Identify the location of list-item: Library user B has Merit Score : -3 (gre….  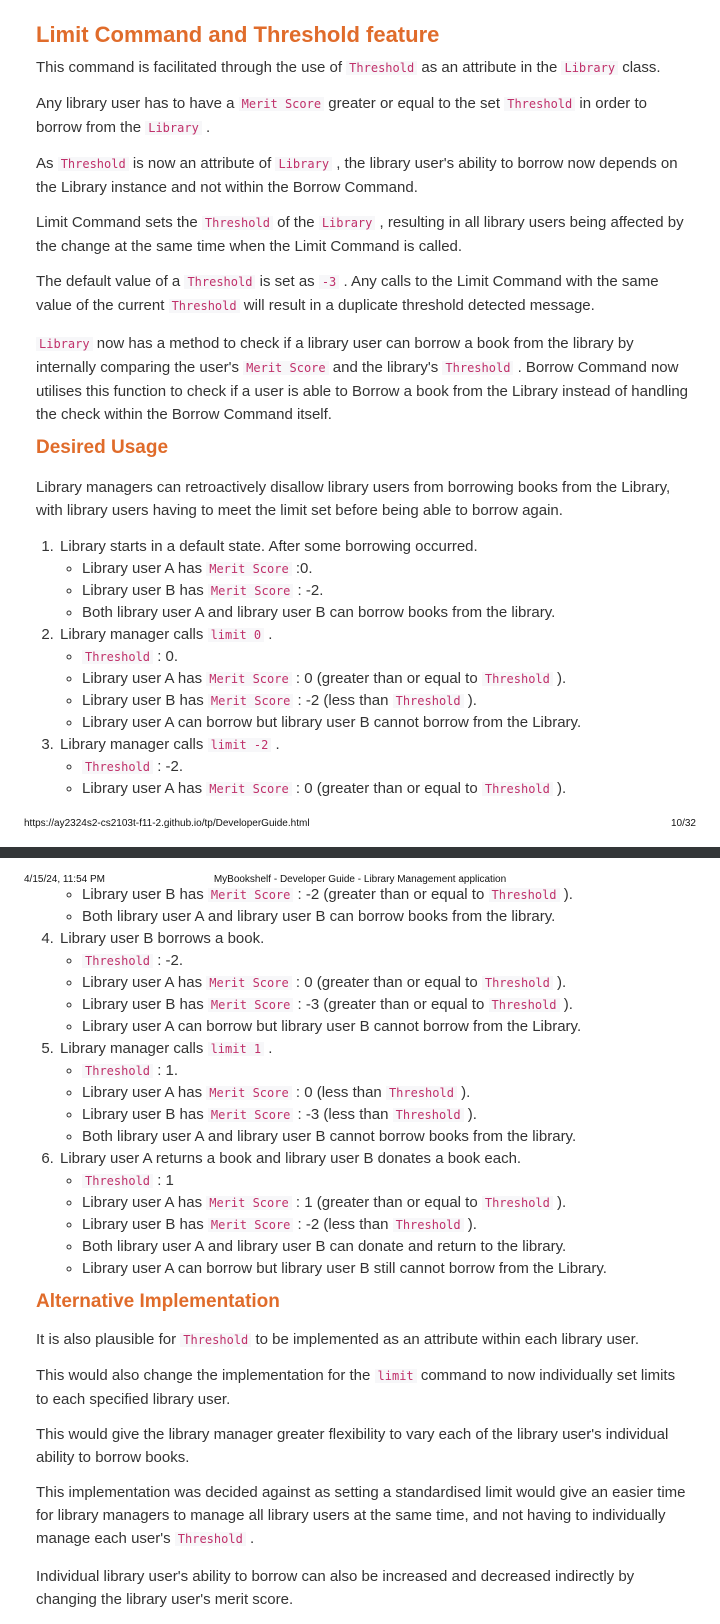
(386, 1005).